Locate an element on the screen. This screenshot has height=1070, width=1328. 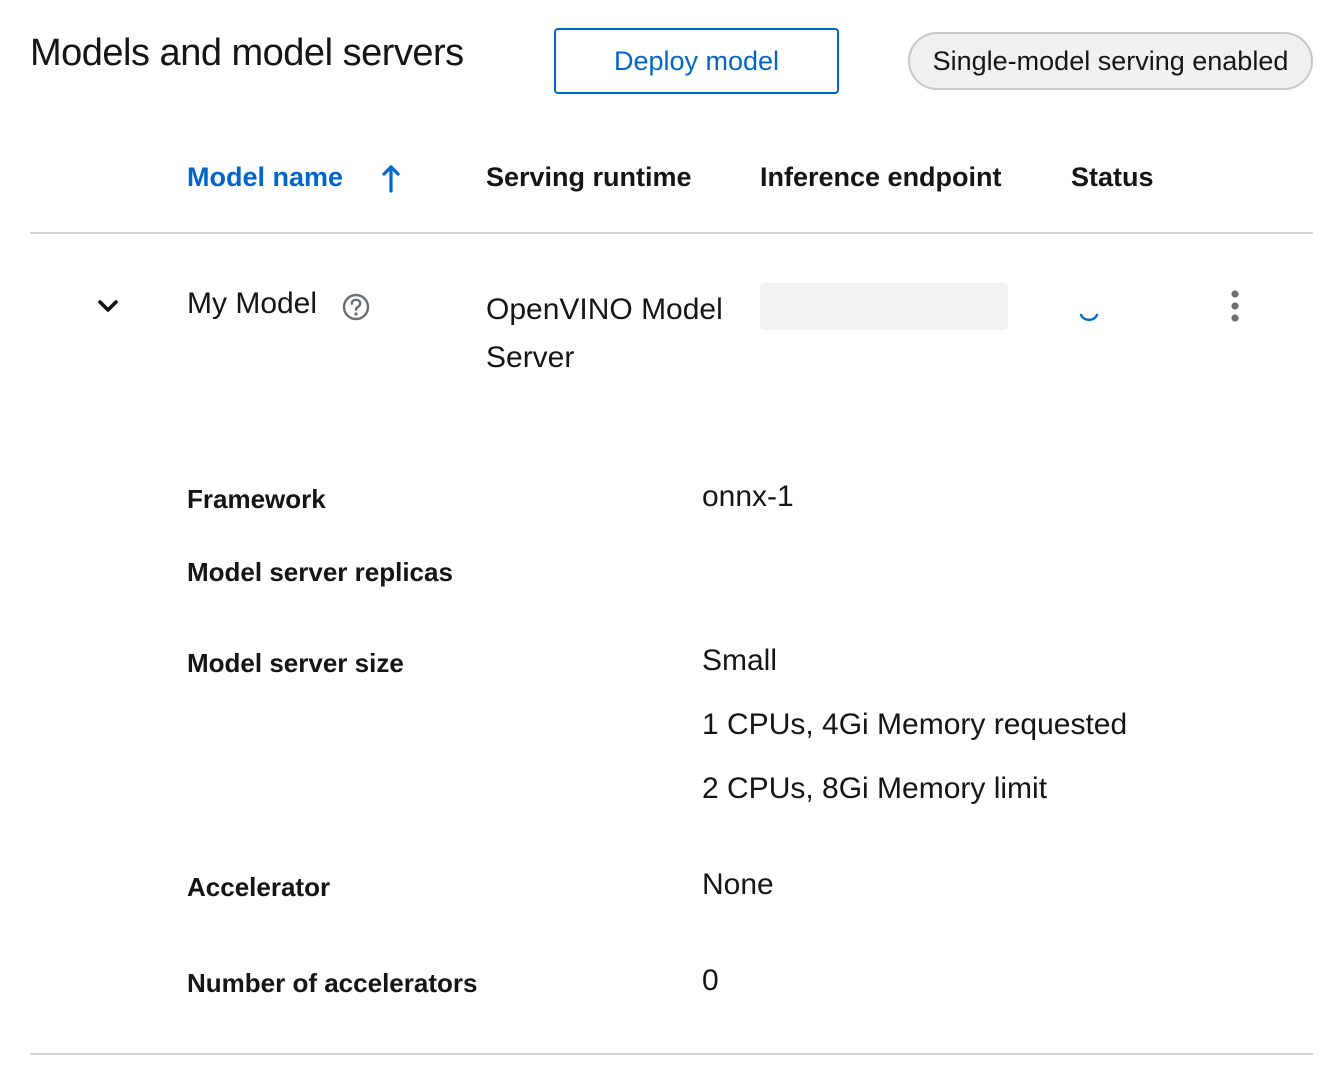
framework-value: onnx-1 is located at coordinates (748, 496).